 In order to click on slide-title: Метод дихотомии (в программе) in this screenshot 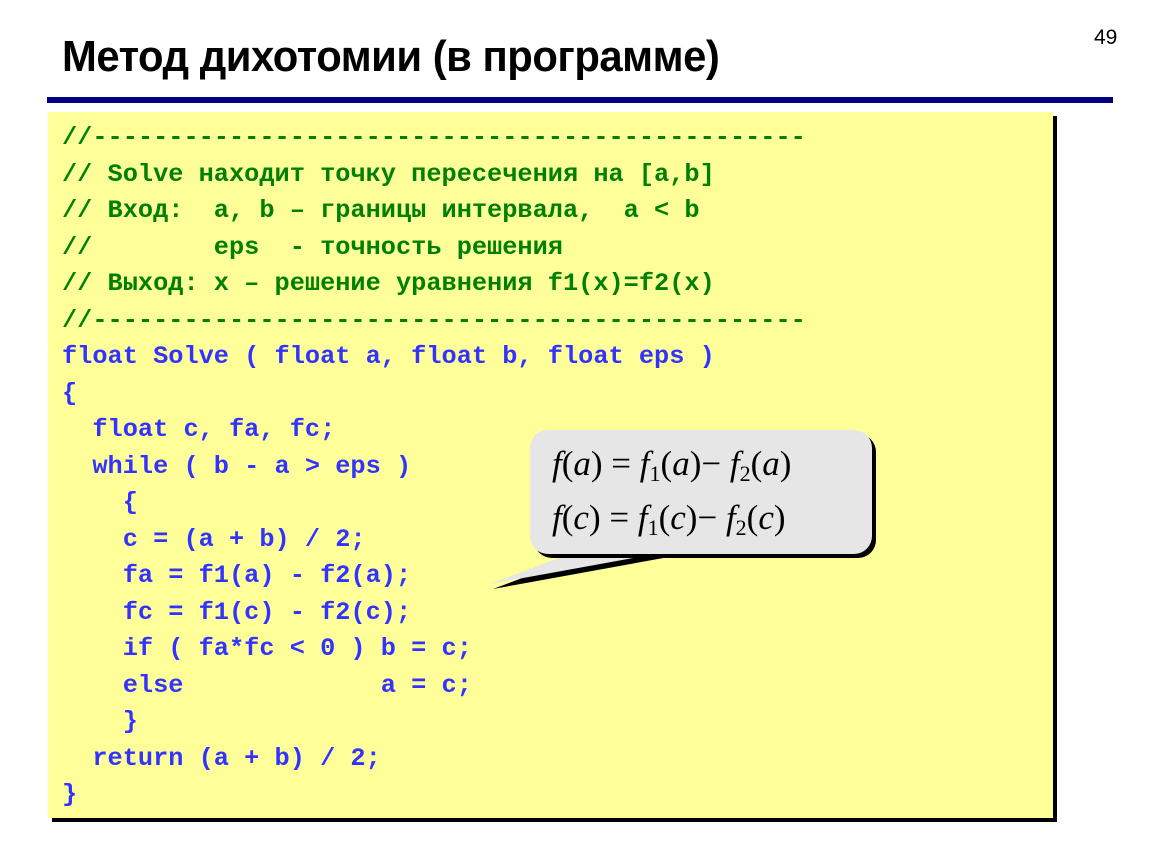, I will do `click(391, 56)`.